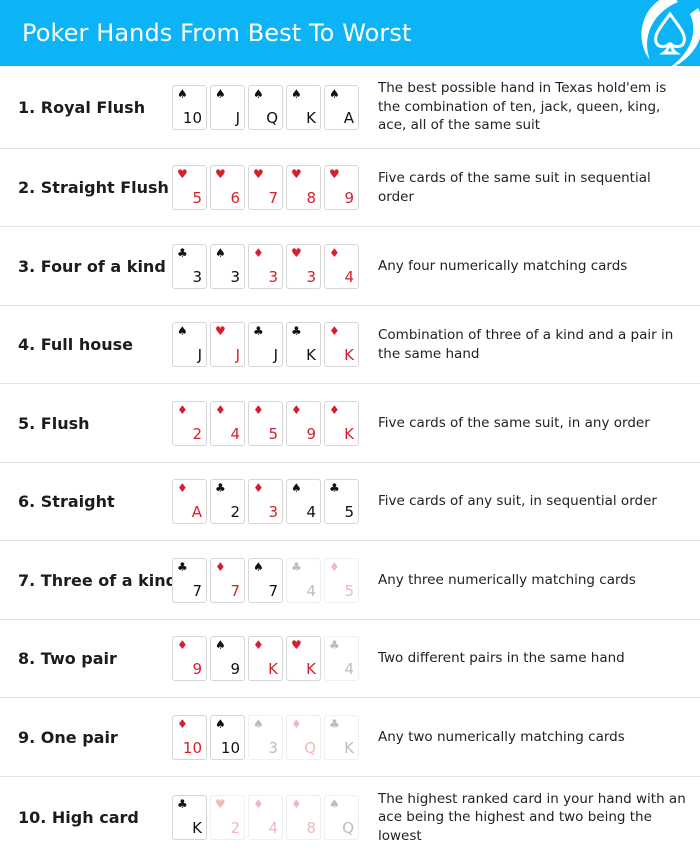 This screenshot has height=858, width=700. What do you see at coordinates (341, 501) in the screenshot?
I see `playing-card: ♣ 5` at bounding box center [341, 501].